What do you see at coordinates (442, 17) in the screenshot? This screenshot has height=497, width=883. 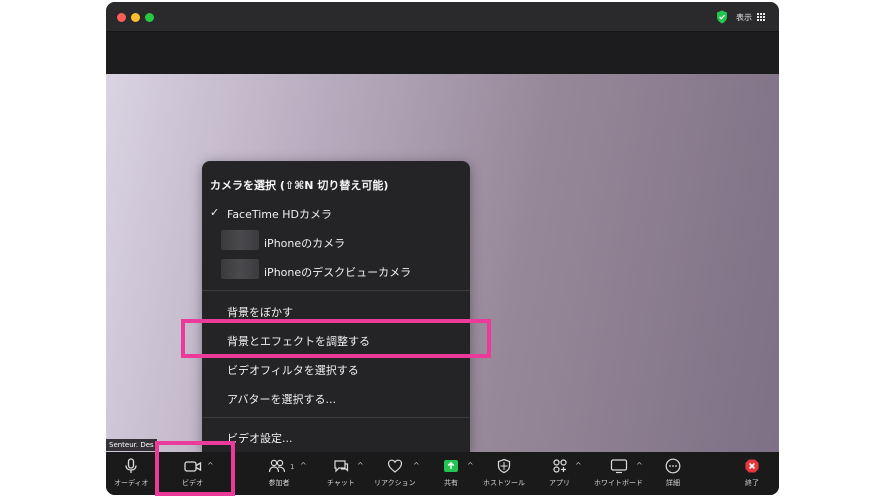 I see `title-bar: 表示` at bounding box center [442, 17].